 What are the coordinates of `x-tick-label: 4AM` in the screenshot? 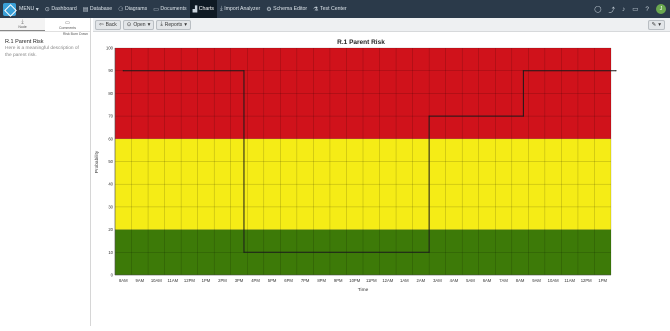 It's located at (454, 280).